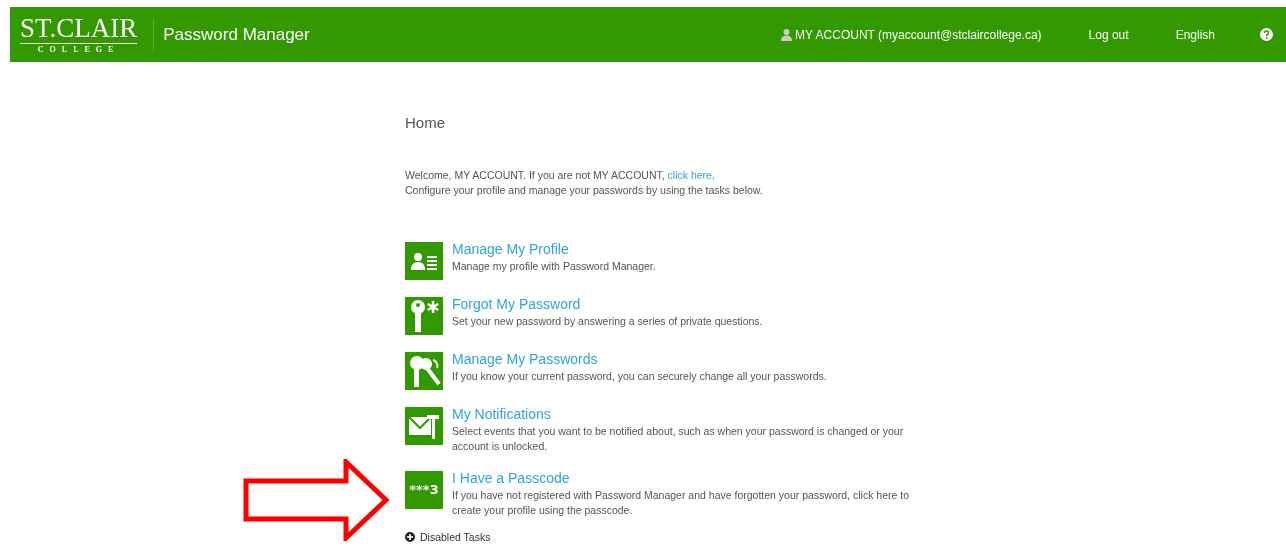 The height and width of the screenshot is (550, 1286). What do you see at coordinates (911, 34) in the screenshot?
I see `account-link: MY ACCOUNT (myaccount@stclaircollege.ca)` at bounding box center [911, 34].